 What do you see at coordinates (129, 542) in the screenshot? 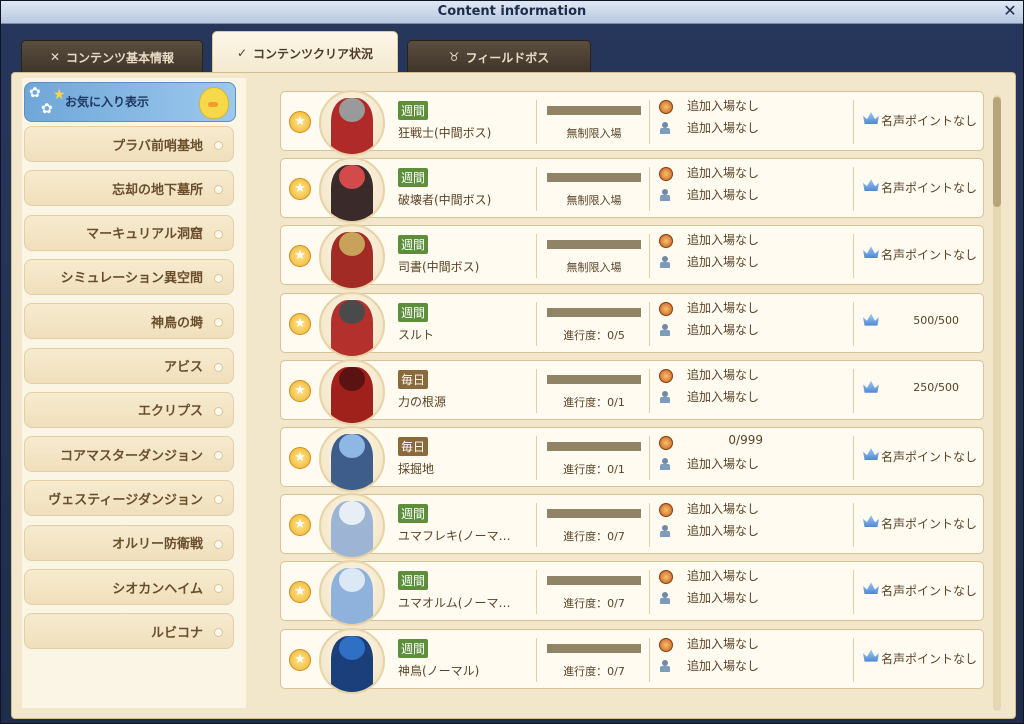
I see `sidebar-item: オルリー防衛戦` at bounding box center [129, 542].